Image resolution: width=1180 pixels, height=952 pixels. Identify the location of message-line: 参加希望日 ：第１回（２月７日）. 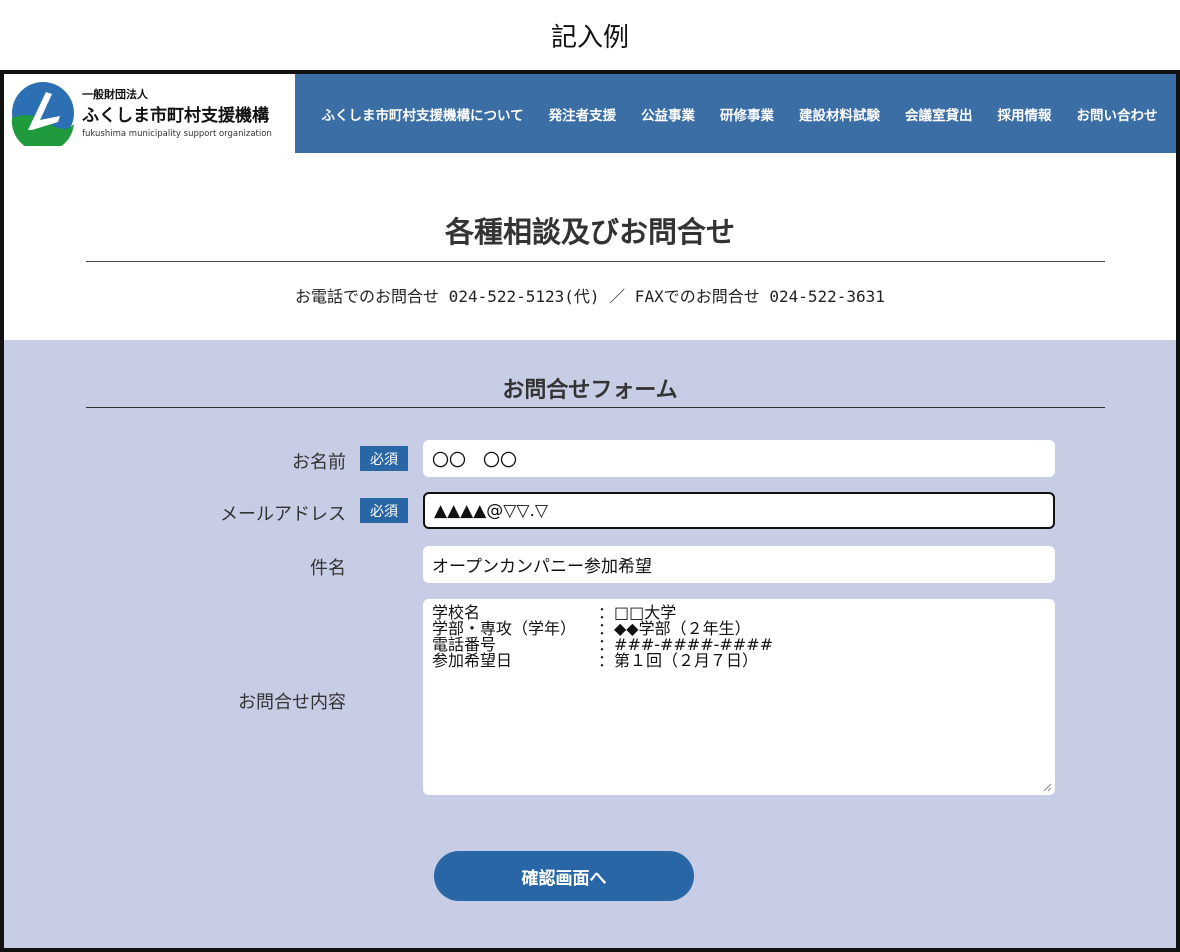
(739, 661).